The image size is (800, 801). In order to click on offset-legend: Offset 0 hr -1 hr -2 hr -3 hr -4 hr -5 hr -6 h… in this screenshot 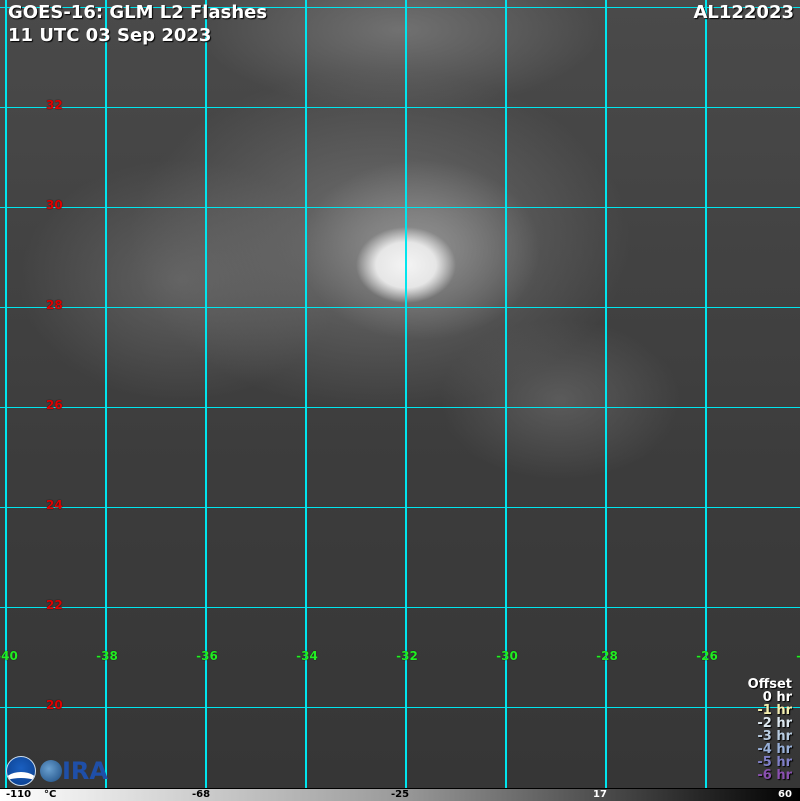, I will do `click(770, 730)`.